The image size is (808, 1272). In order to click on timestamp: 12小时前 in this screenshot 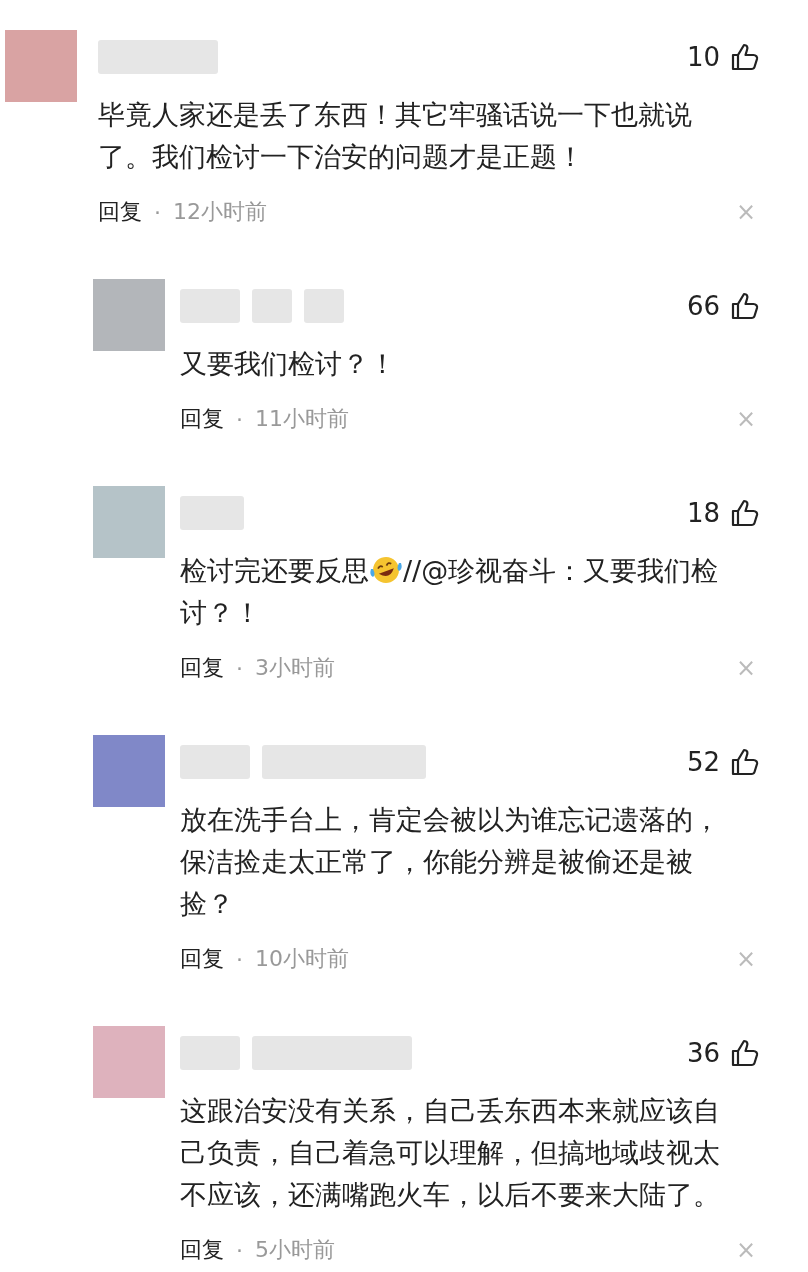, I will do `click(220, 212)`.